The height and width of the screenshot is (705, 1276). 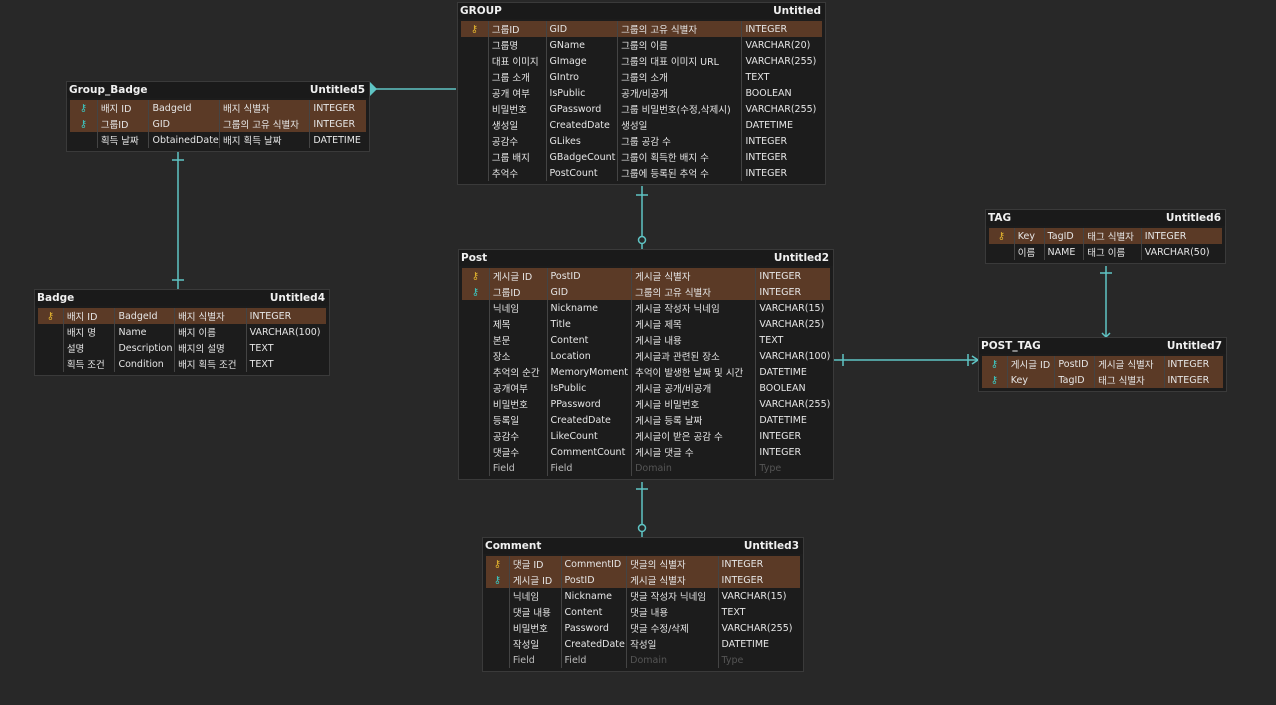 I want to click on cell-desc: 그룹이 획득한 배지 수, so click(x=680, y=157).